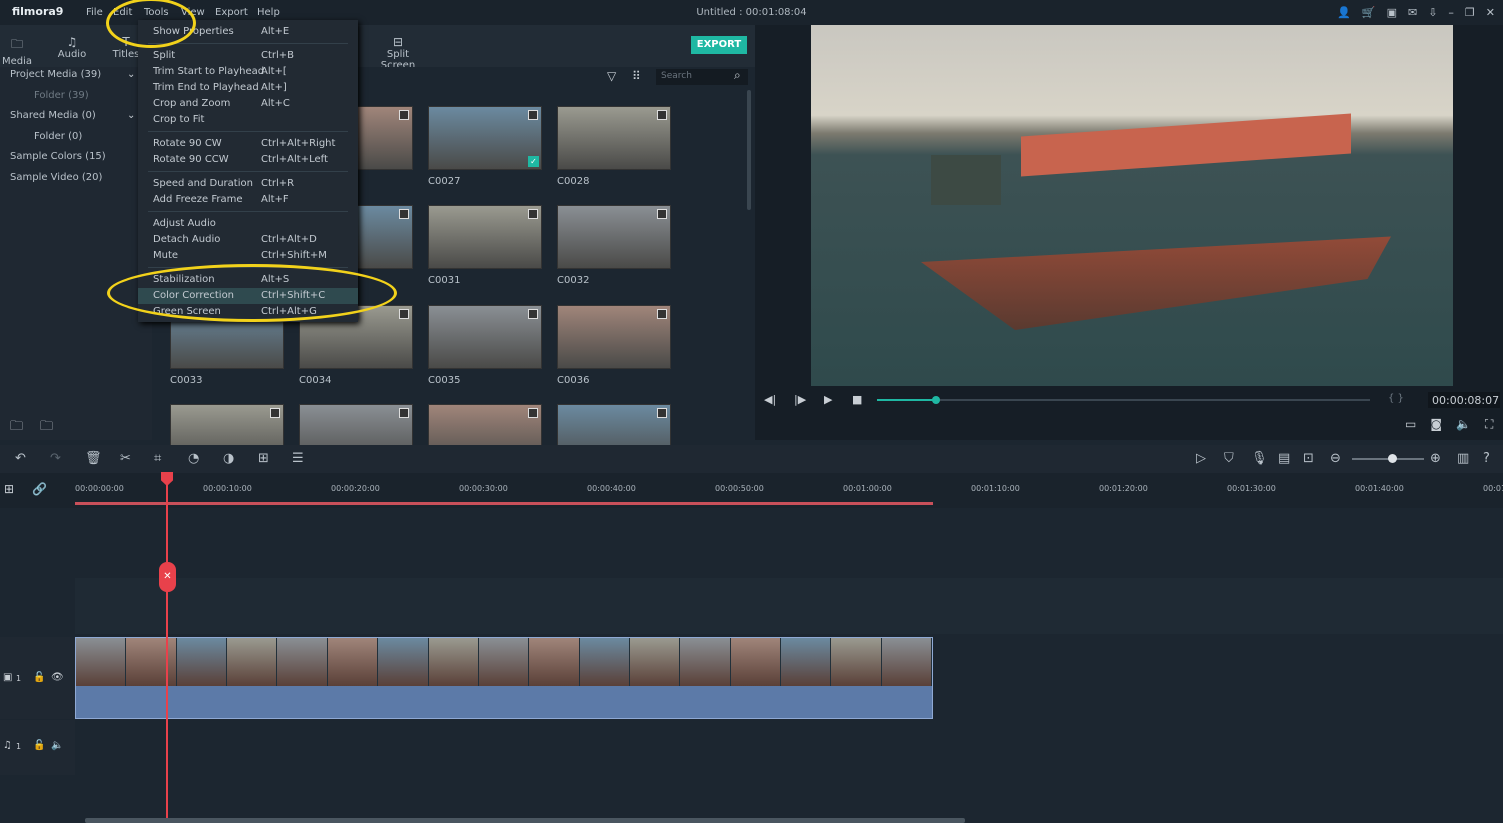 Image resolution: width=1503 pixels, height=823 pixels. I want to click on fullscreen-icon: ⛶, so click(1489, 424).